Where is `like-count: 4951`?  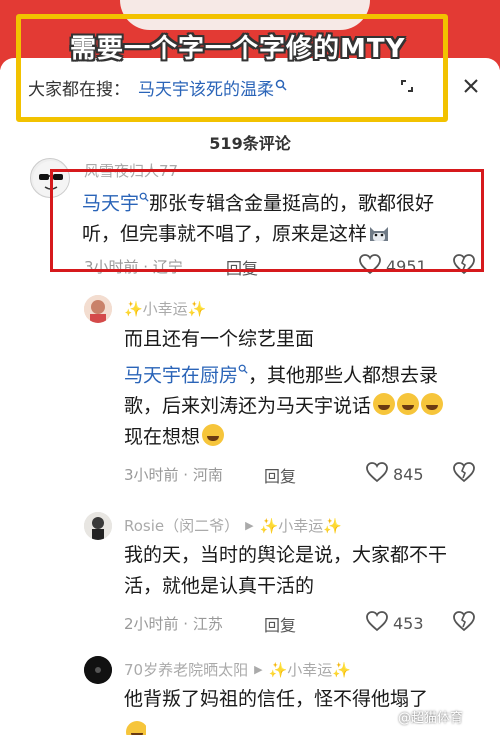 like-count: 4951 is located at coordinates (406, 266).